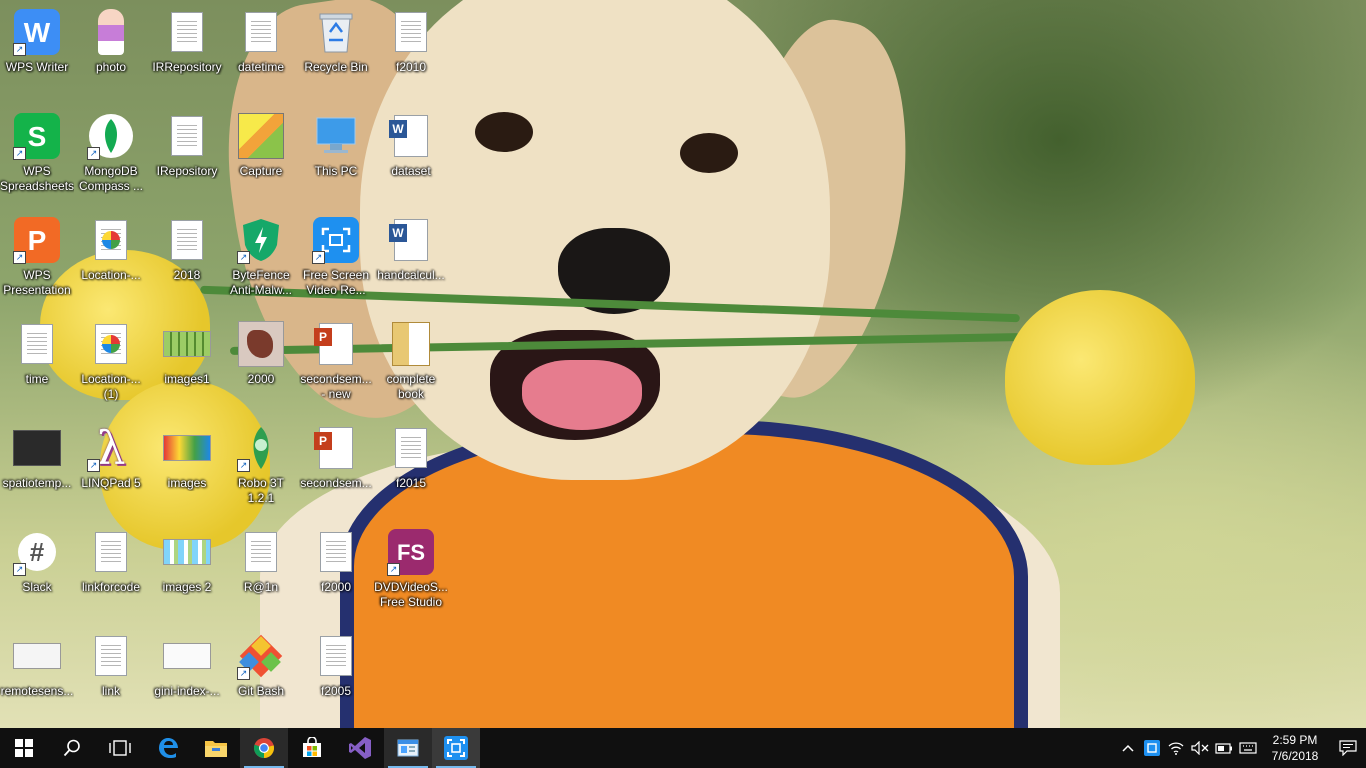  I want to click on desktop-icon-f2005: f2005, so click(336, 674).